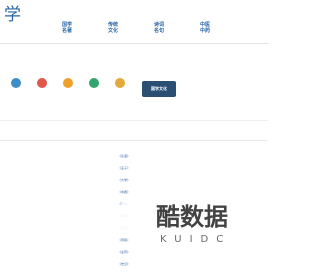  I want to click on book-link: 《论语》, so click(124, 156).